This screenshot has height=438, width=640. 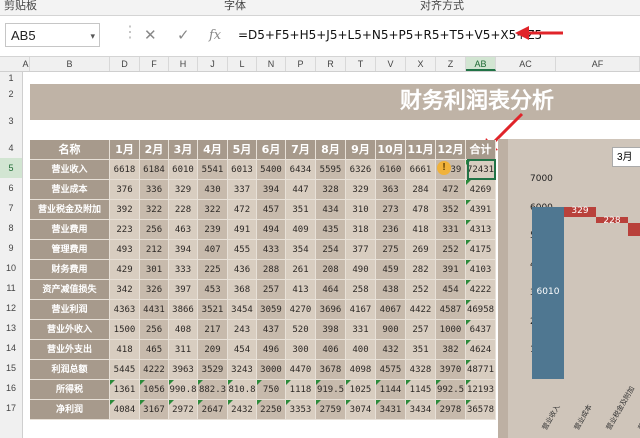 I want to click on table-cell: 5541, so click(x=213, y=170).